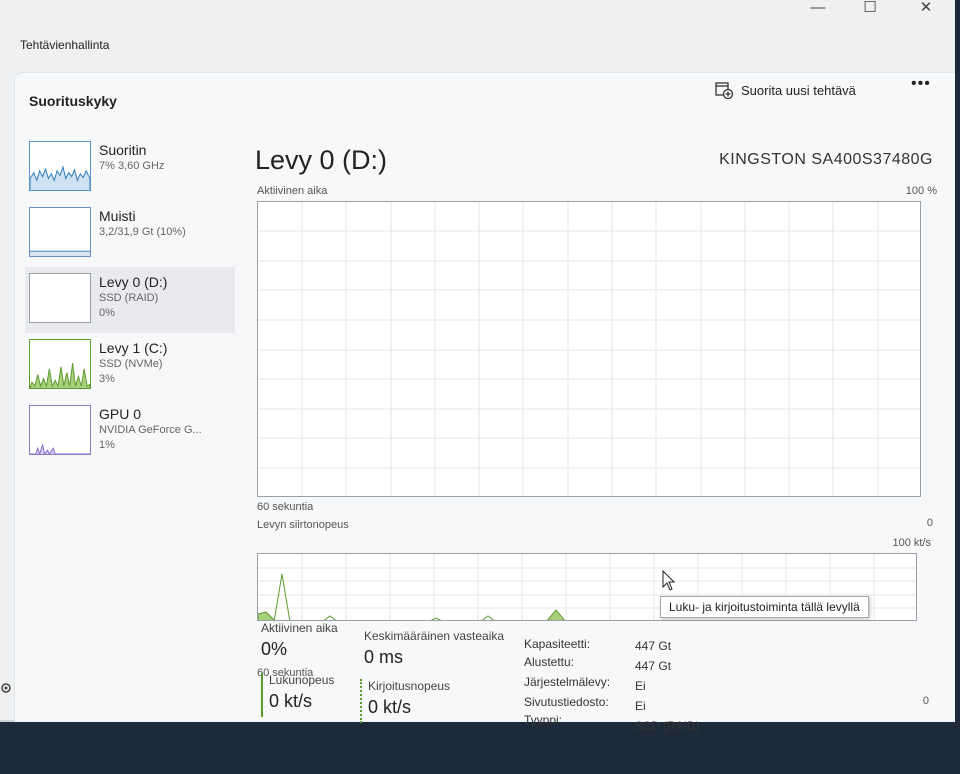 The width and height of the screenshot is (960, 774). What do you see at coordinates (567, 682) in the screenshot?
I see `detail-key: Järjestelmälevy:` at bounding box center [567, 682].